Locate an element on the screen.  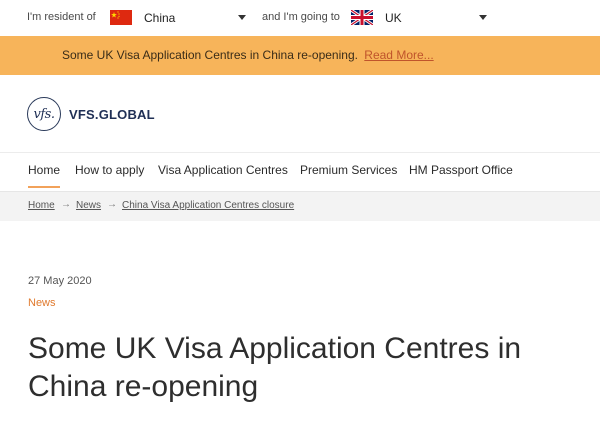
nav-item-home: Home is located at coordinates (44, 175).